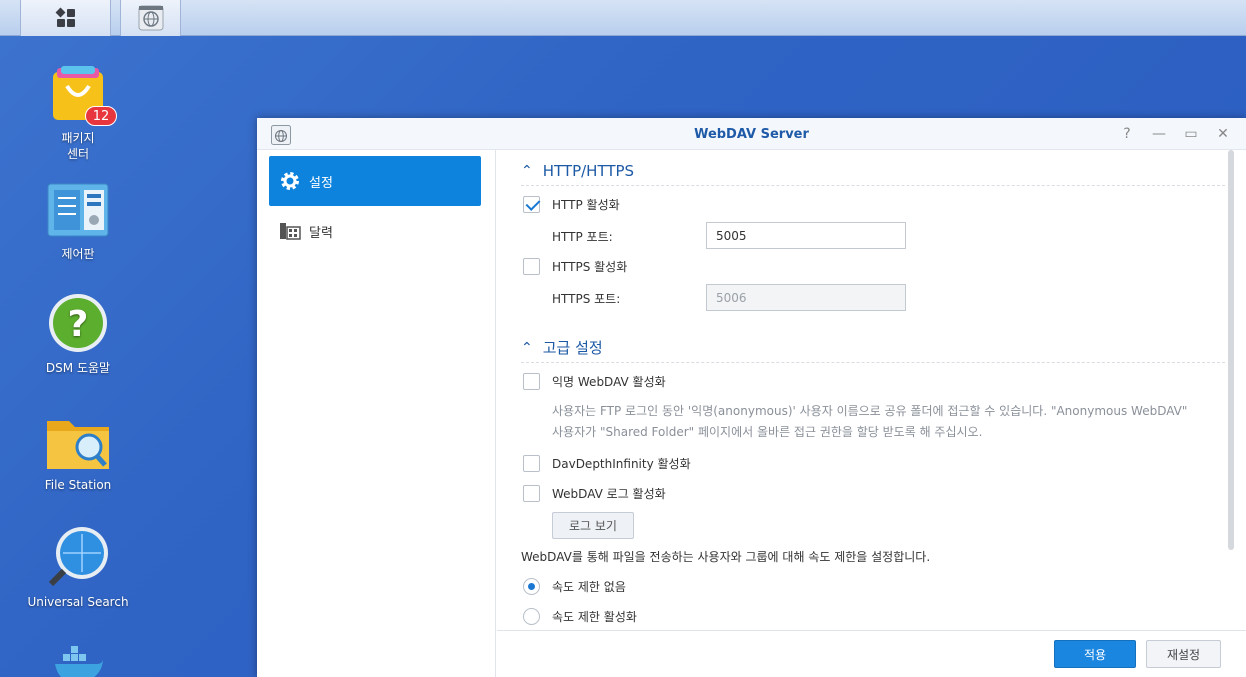  Describe the element at coordinates (806, 235) in the screenshot. I see `http-port-input` at that location.